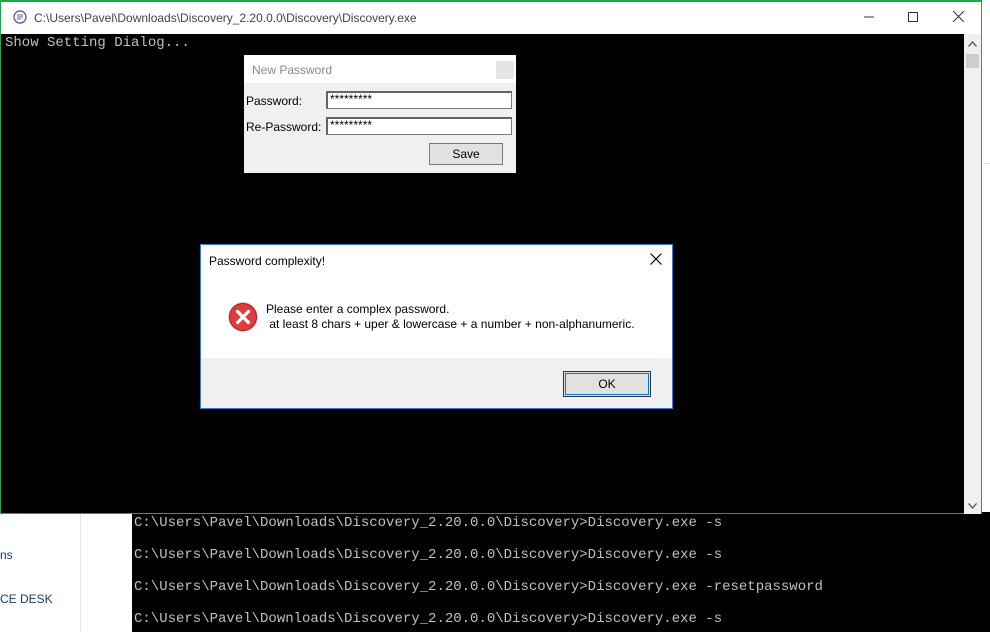 The image size is (990, 632). I want to click on close-button, so click(958, 18).